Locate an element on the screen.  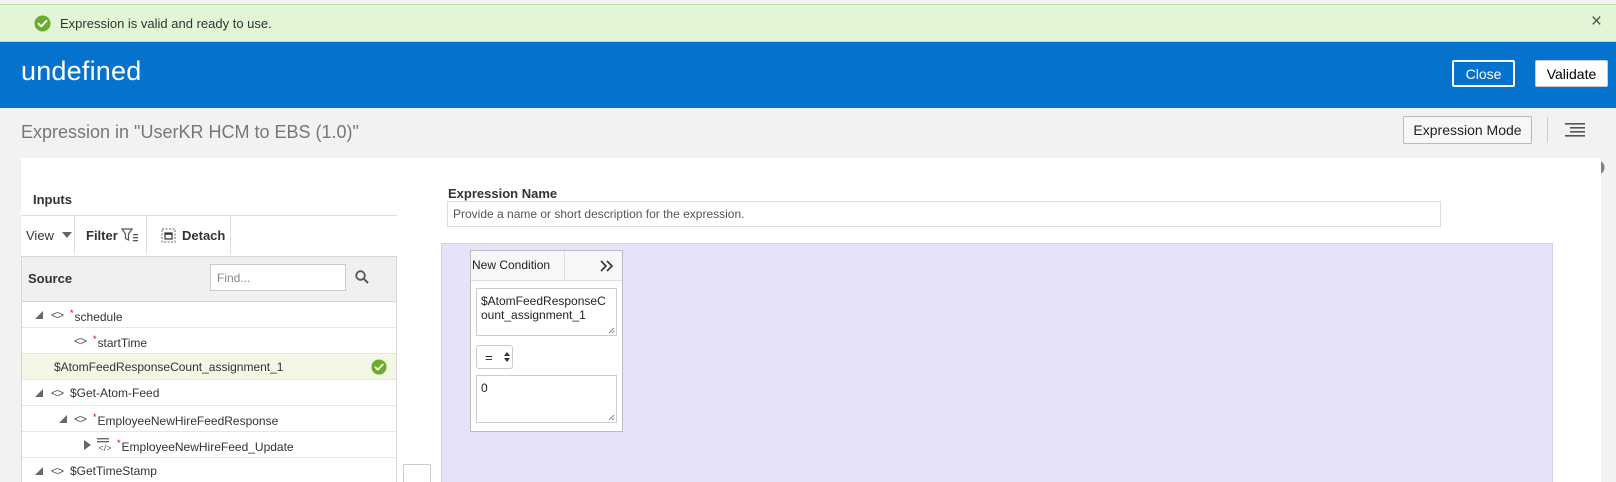
close-button: Close is located at coordinates (1483, 73).